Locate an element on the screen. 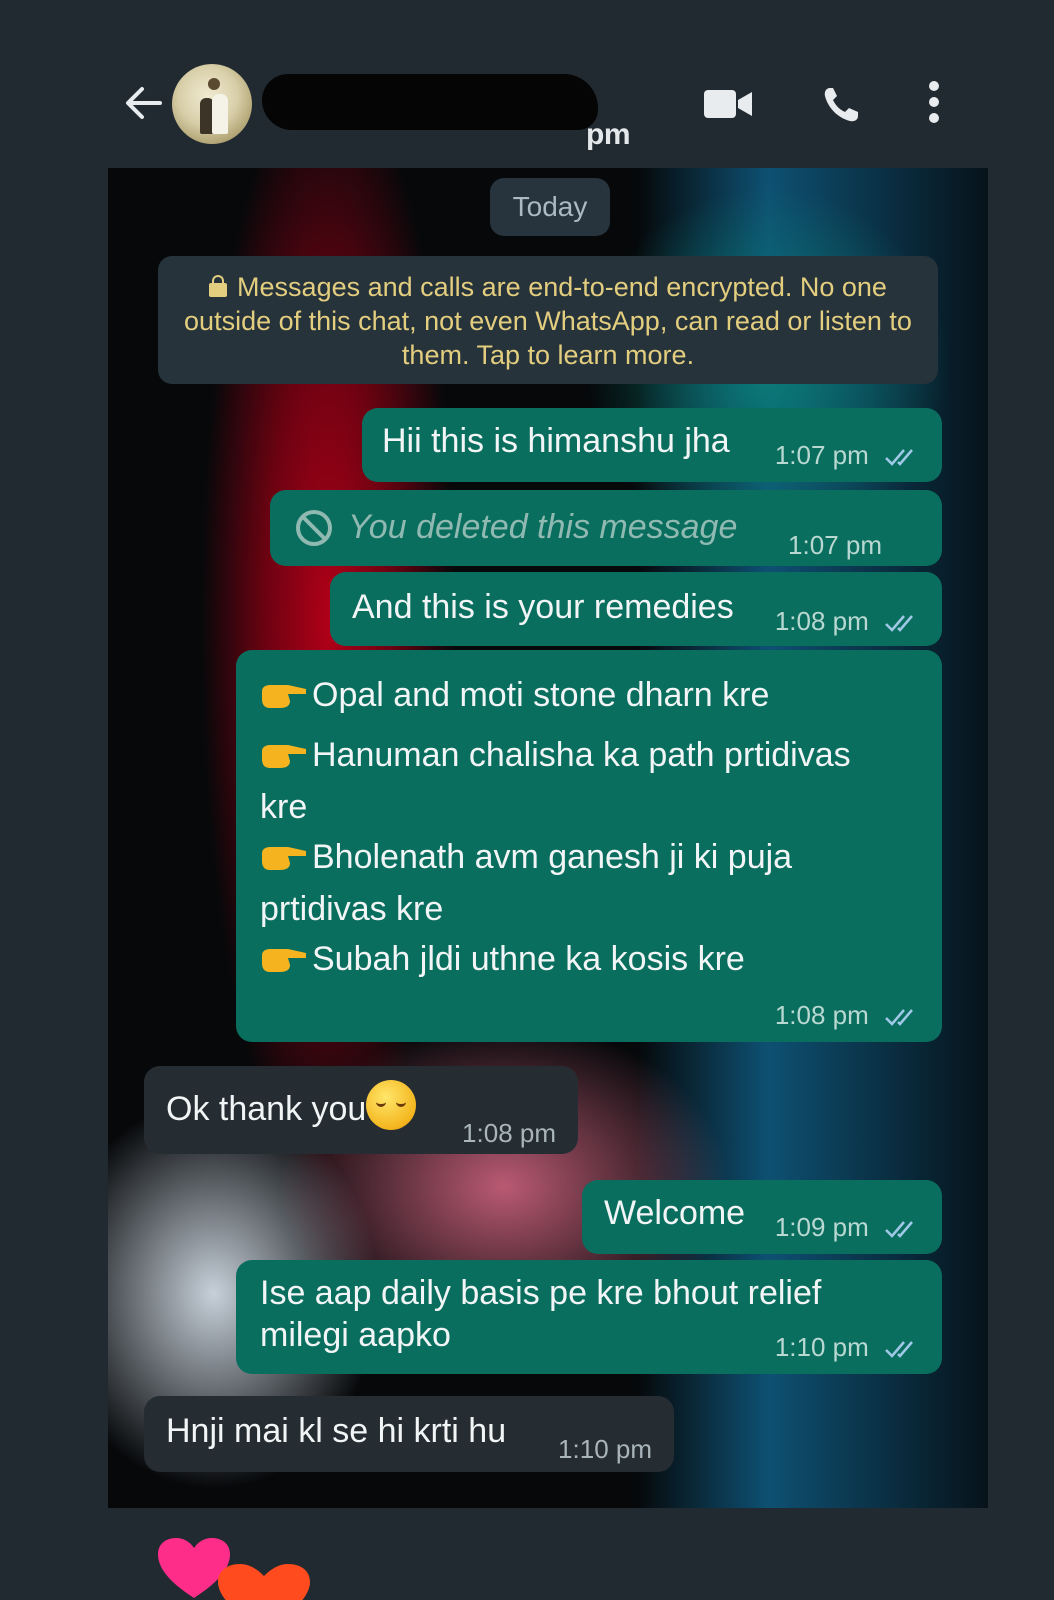 This screenshot has height=1600, width=1054. lock-icon is located at coordinates (218, 286).